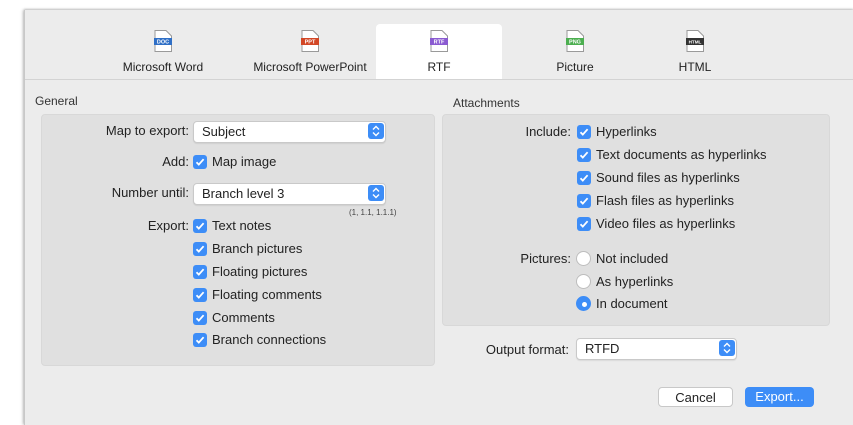  Describe the element at coordinates (583, 303) in the screenshot. I see `radio-selected-icon` at that location.